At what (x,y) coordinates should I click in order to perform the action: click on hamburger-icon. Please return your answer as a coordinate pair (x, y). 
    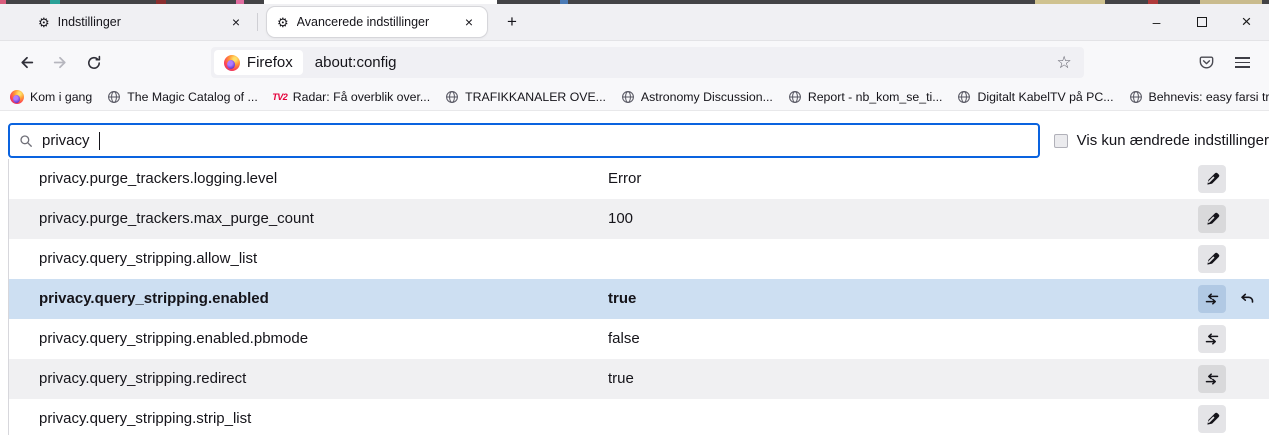
    Looking at the image, I should click on (1242, 58).